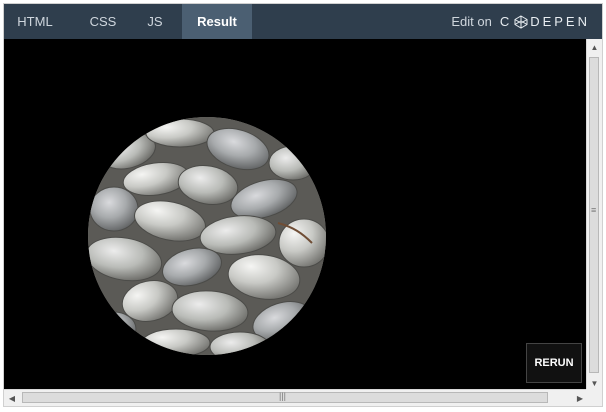 This screenshot has height=412, width=606. I want to click on tab-js: JS, so click(155, 21).